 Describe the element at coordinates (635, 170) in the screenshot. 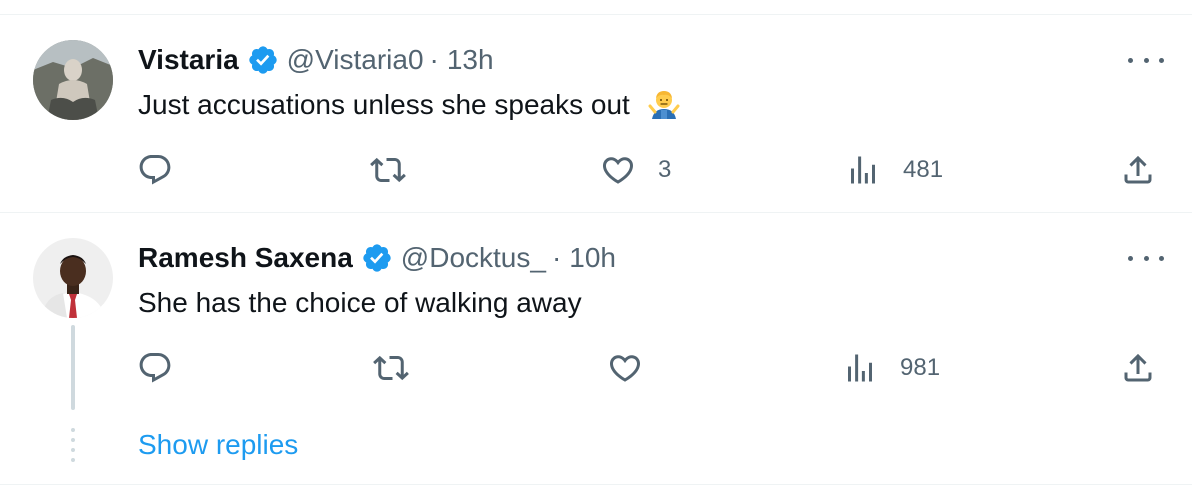

I see `like-button: 3` at that location.